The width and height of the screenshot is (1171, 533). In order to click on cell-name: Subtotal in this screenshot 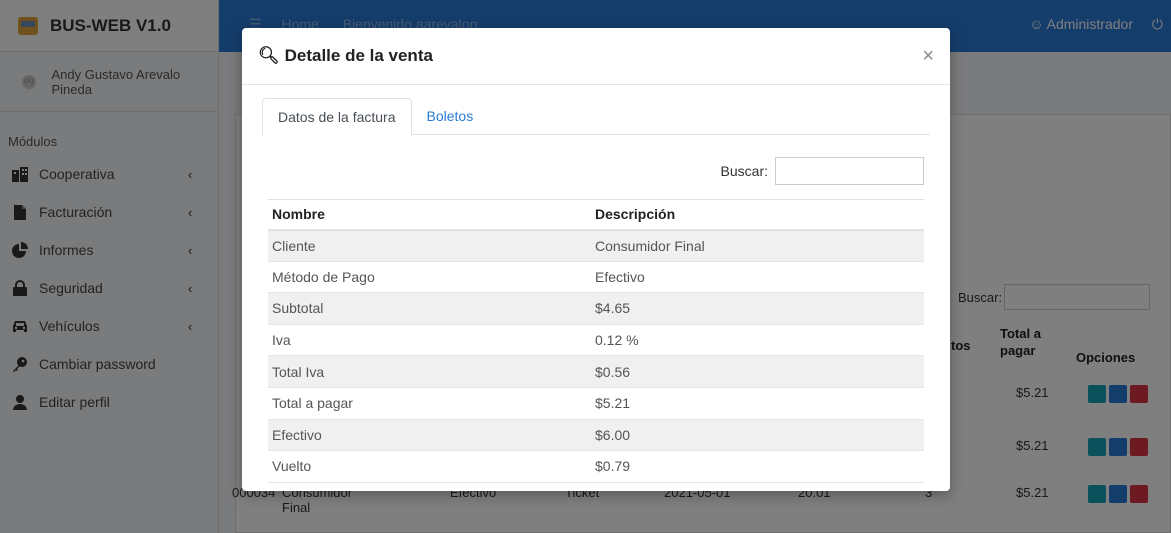, I will do `click(428, 308)`.